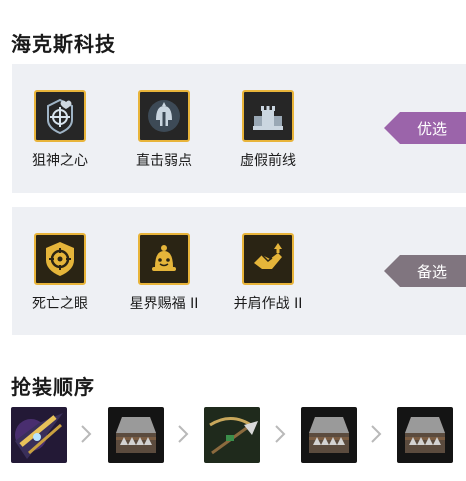 The image size is (466, 481). What do you see at coordinates (60, 304) in the screenshot?
I see `augment-label: 死亡之眼` at bounding box center [60, 304].